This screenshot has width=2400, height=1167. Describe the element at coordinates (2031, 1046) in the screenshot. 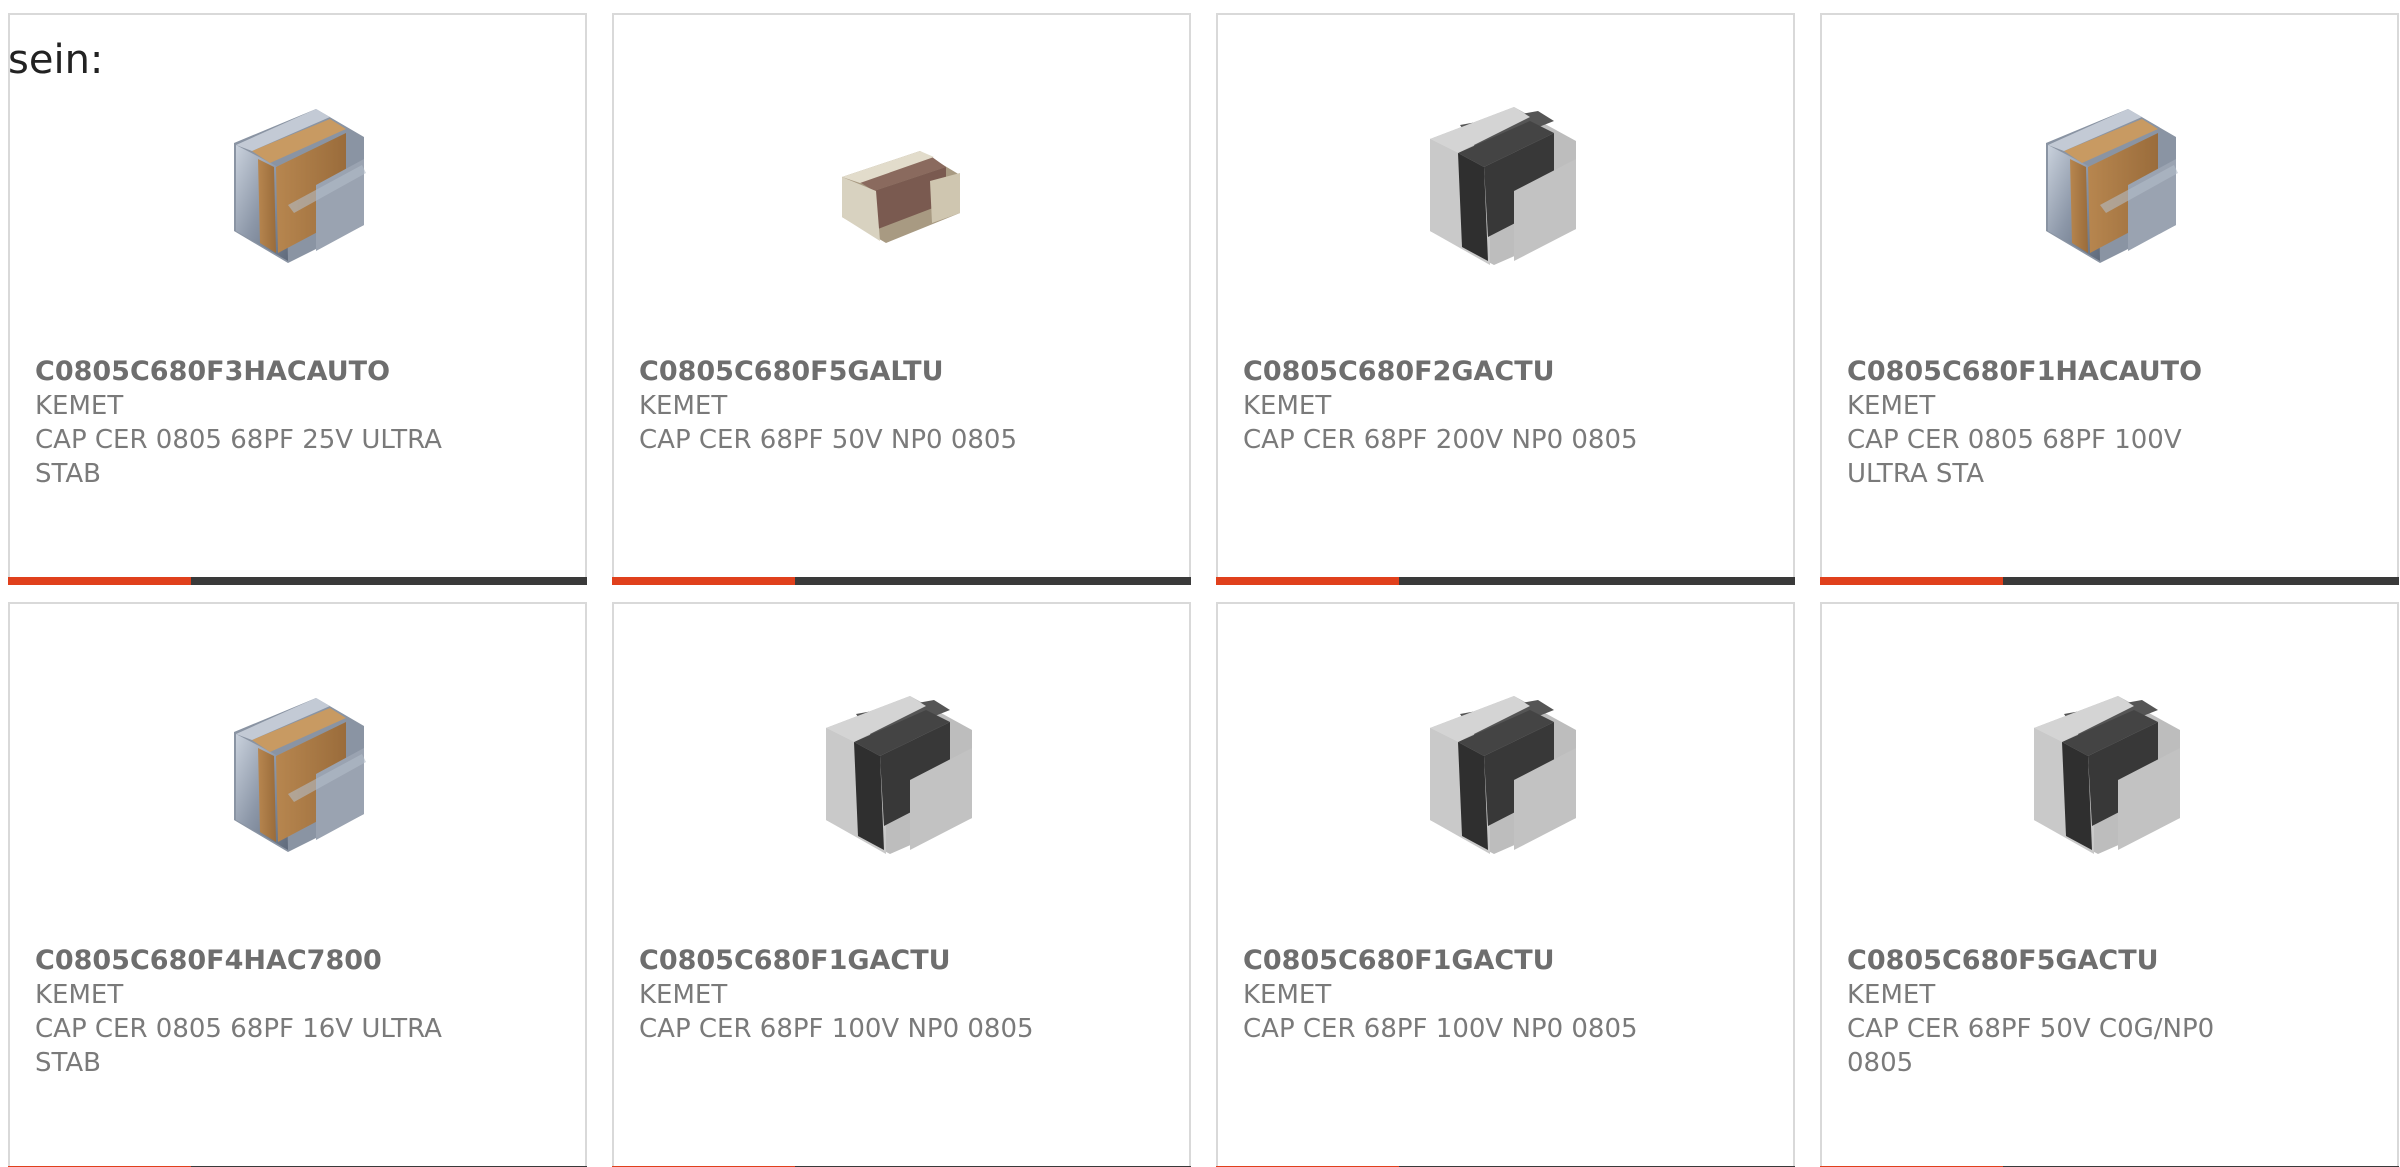

I see `description: CAP CER 68PF 50V C0G/NP0 0805` at that location.